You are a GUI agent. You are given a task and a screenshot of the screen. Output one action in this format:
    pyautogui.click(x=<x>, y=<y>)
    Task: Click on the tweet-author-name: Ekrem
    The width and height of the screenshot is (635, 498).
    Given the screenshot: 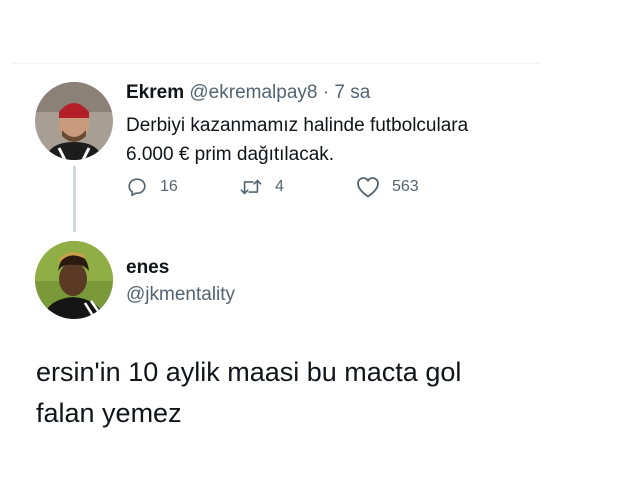 What is the action you would take?
    pyautogui.click(x=155, y=92)
    